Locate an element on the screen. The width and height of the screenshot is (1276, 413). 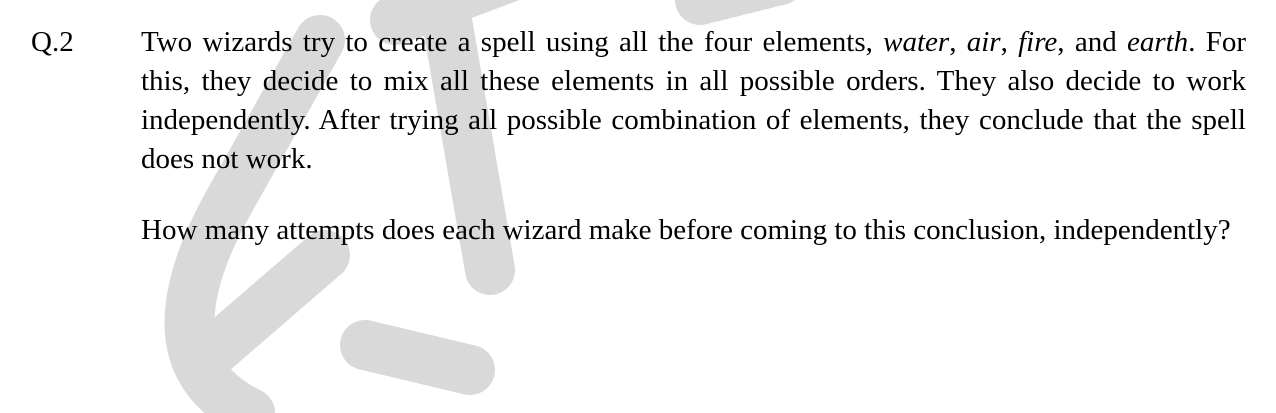
question-number: Q.2 is located at coordinates (52, 42).